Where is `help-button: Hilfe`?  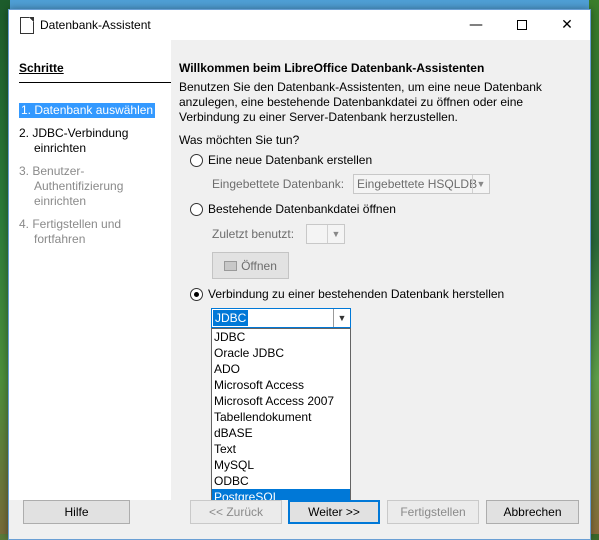
help-button: Hilfe is located at coordinates (76, 512).